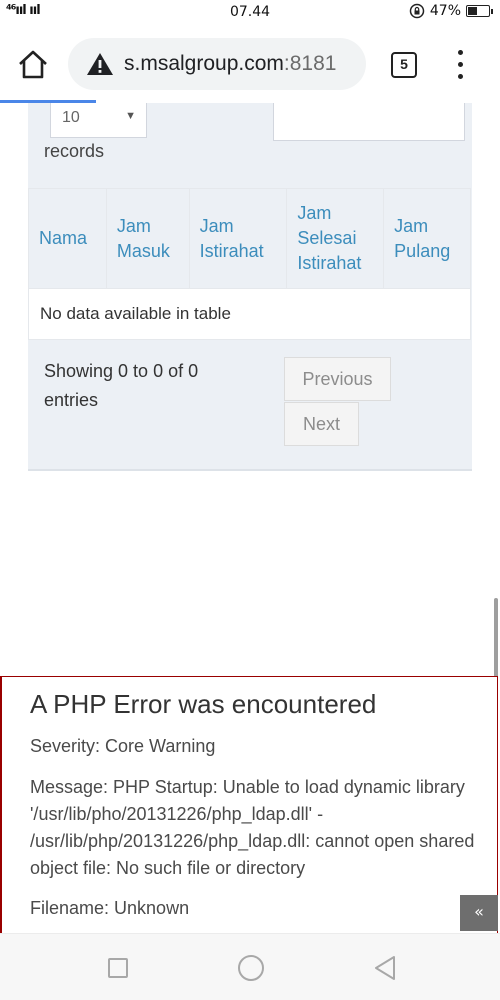  I want to click on status-right: 47%, so click(451, 11).